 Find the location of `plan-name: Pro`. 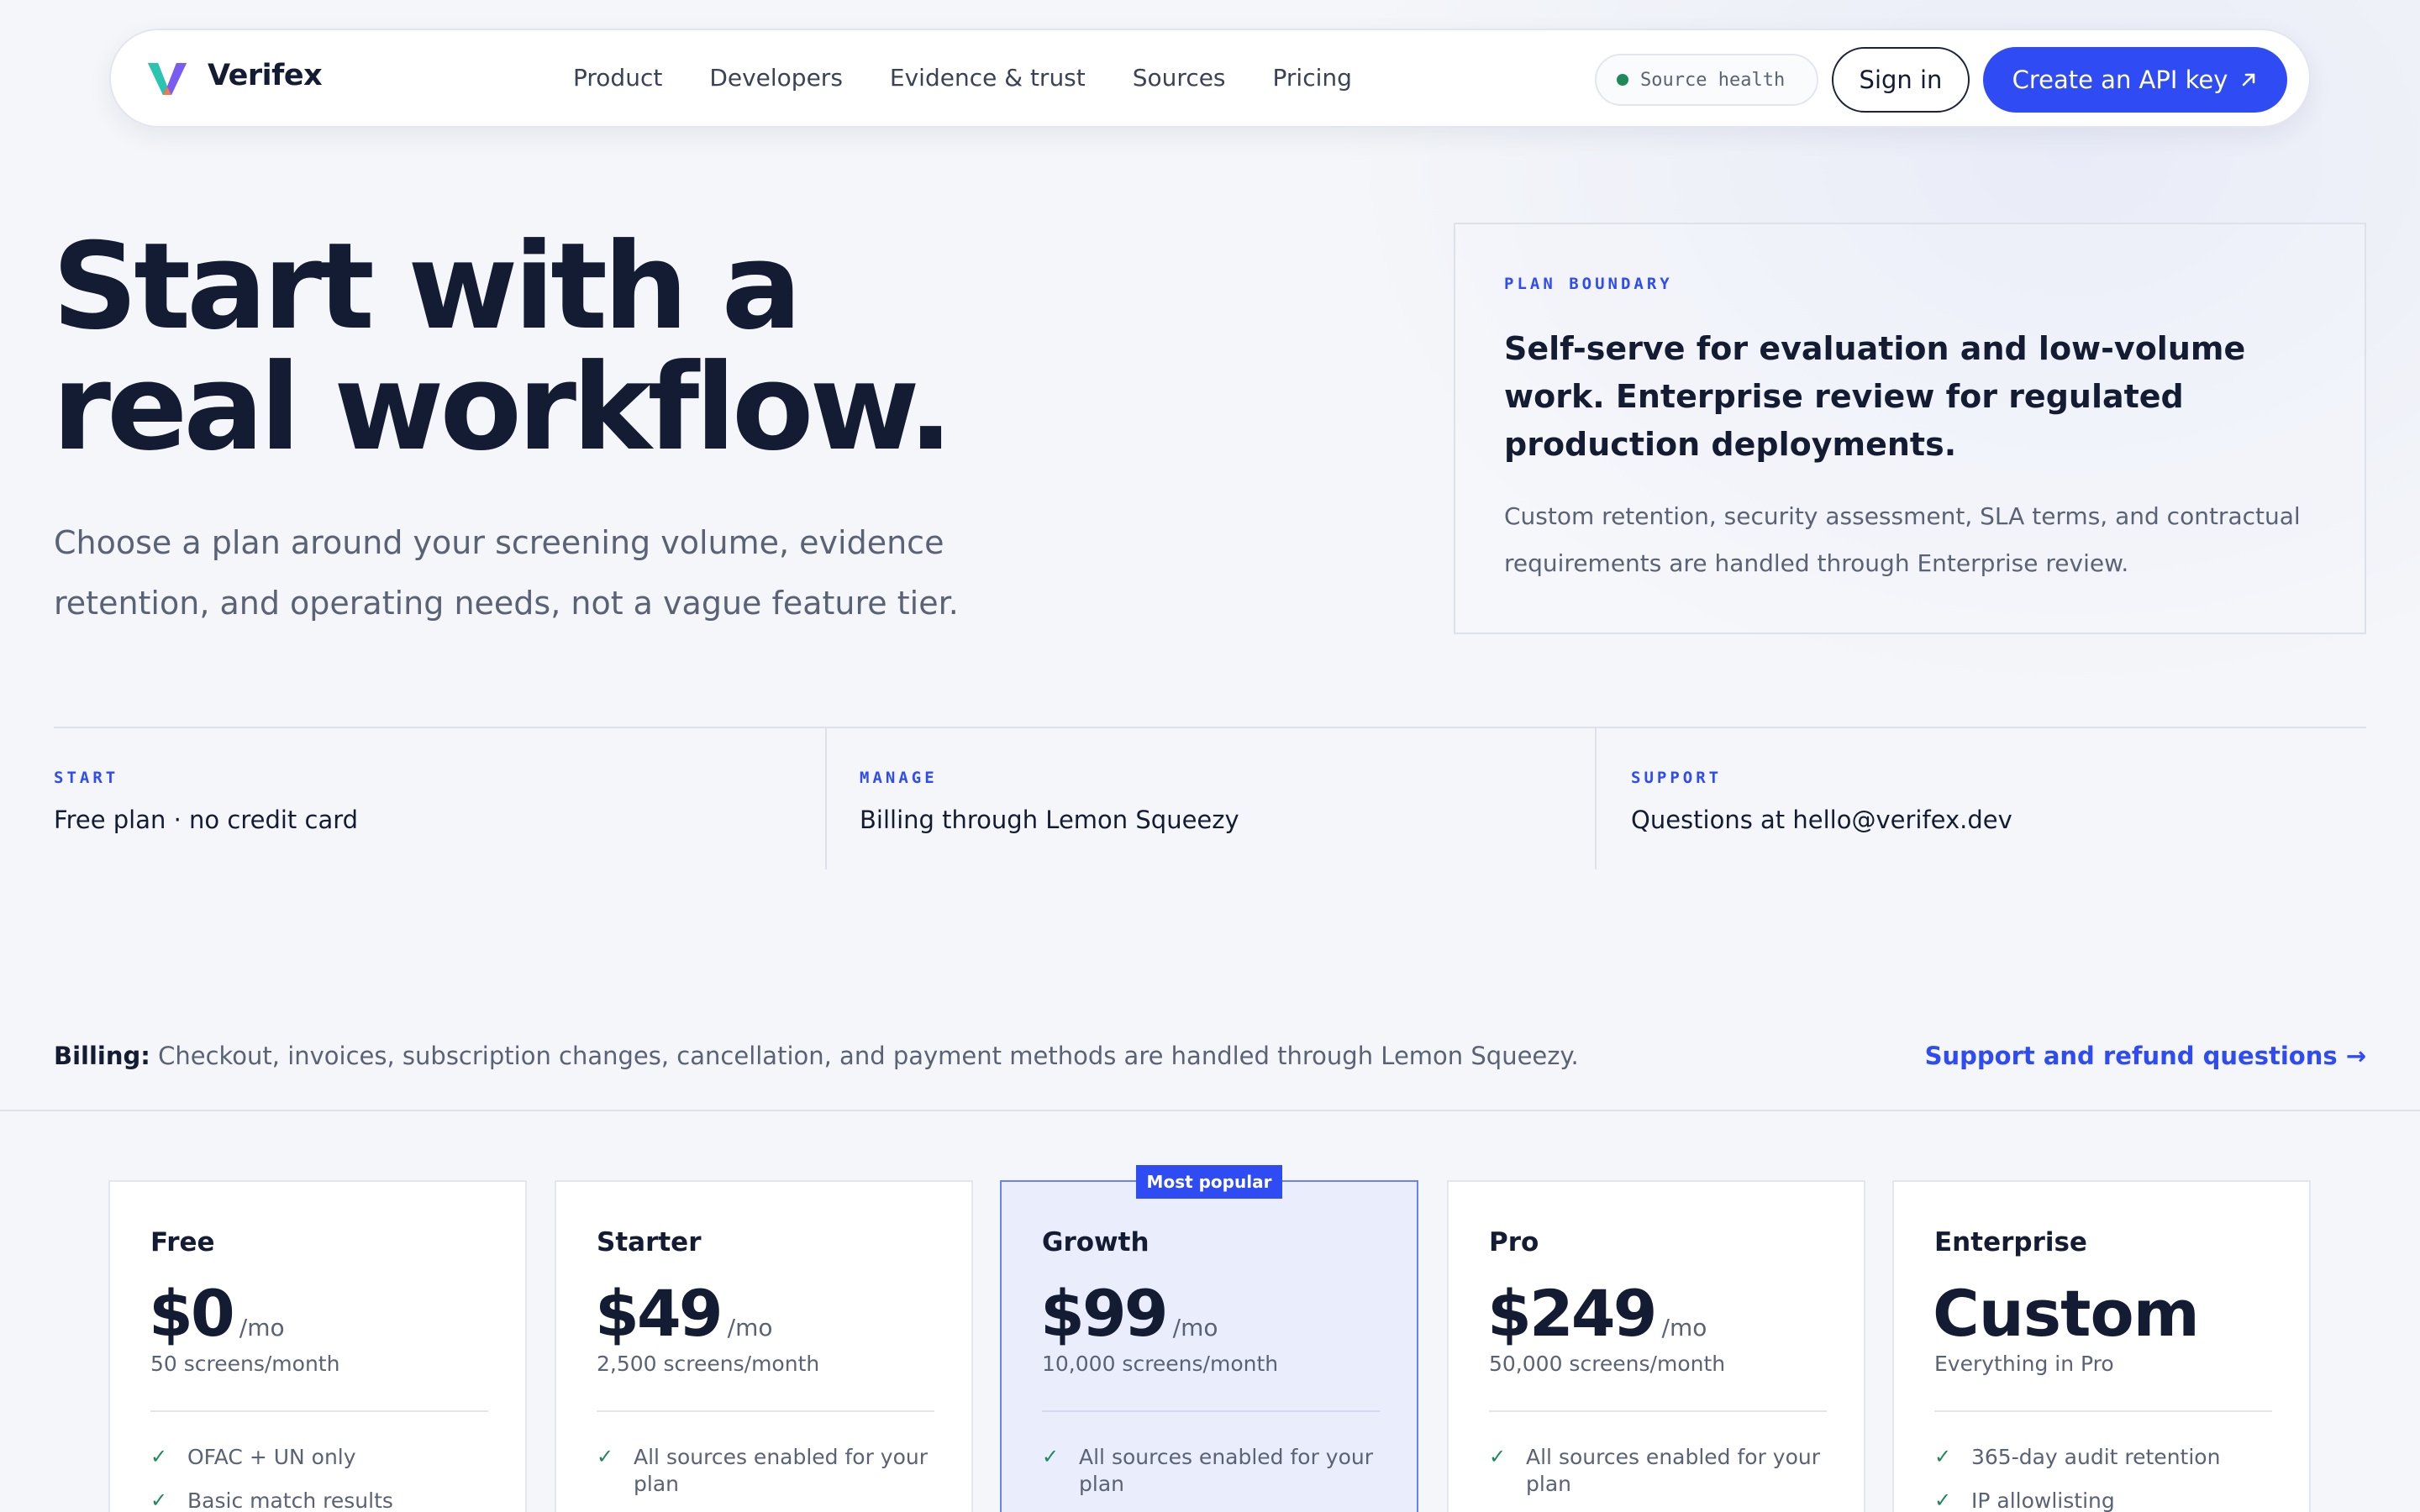

plan-name: Pro is located at coordinates (1514, 1242).